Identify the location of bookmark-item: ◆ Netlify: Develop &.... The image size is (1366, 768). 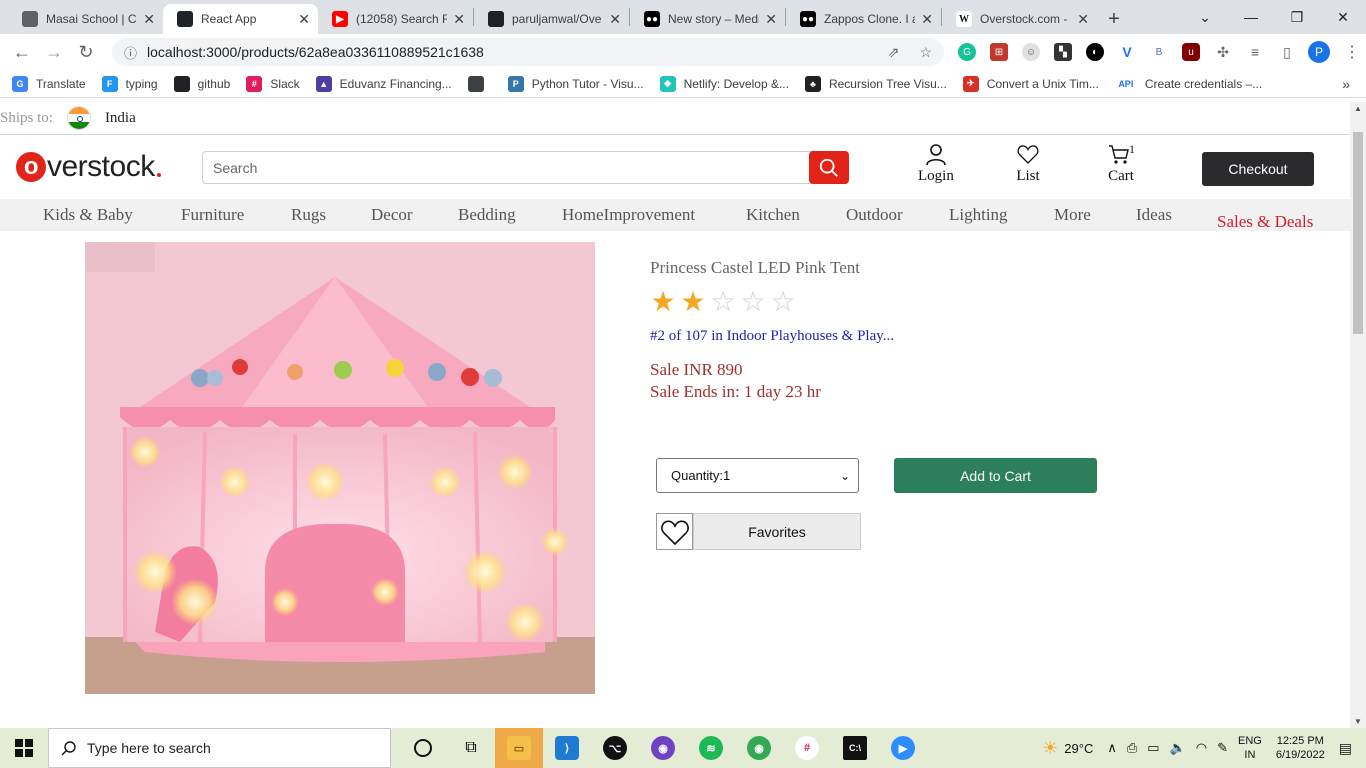
(724, 83).